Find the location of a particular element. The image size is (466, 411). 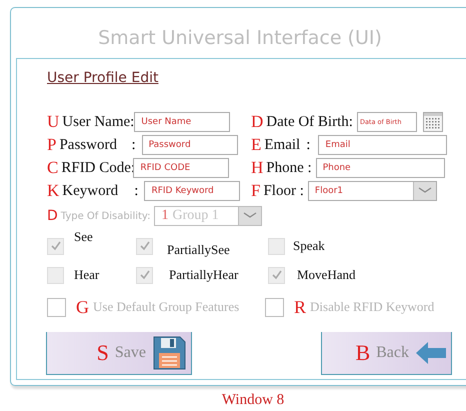

text-field: RFID Keyword is located at coordinates (192, 191).